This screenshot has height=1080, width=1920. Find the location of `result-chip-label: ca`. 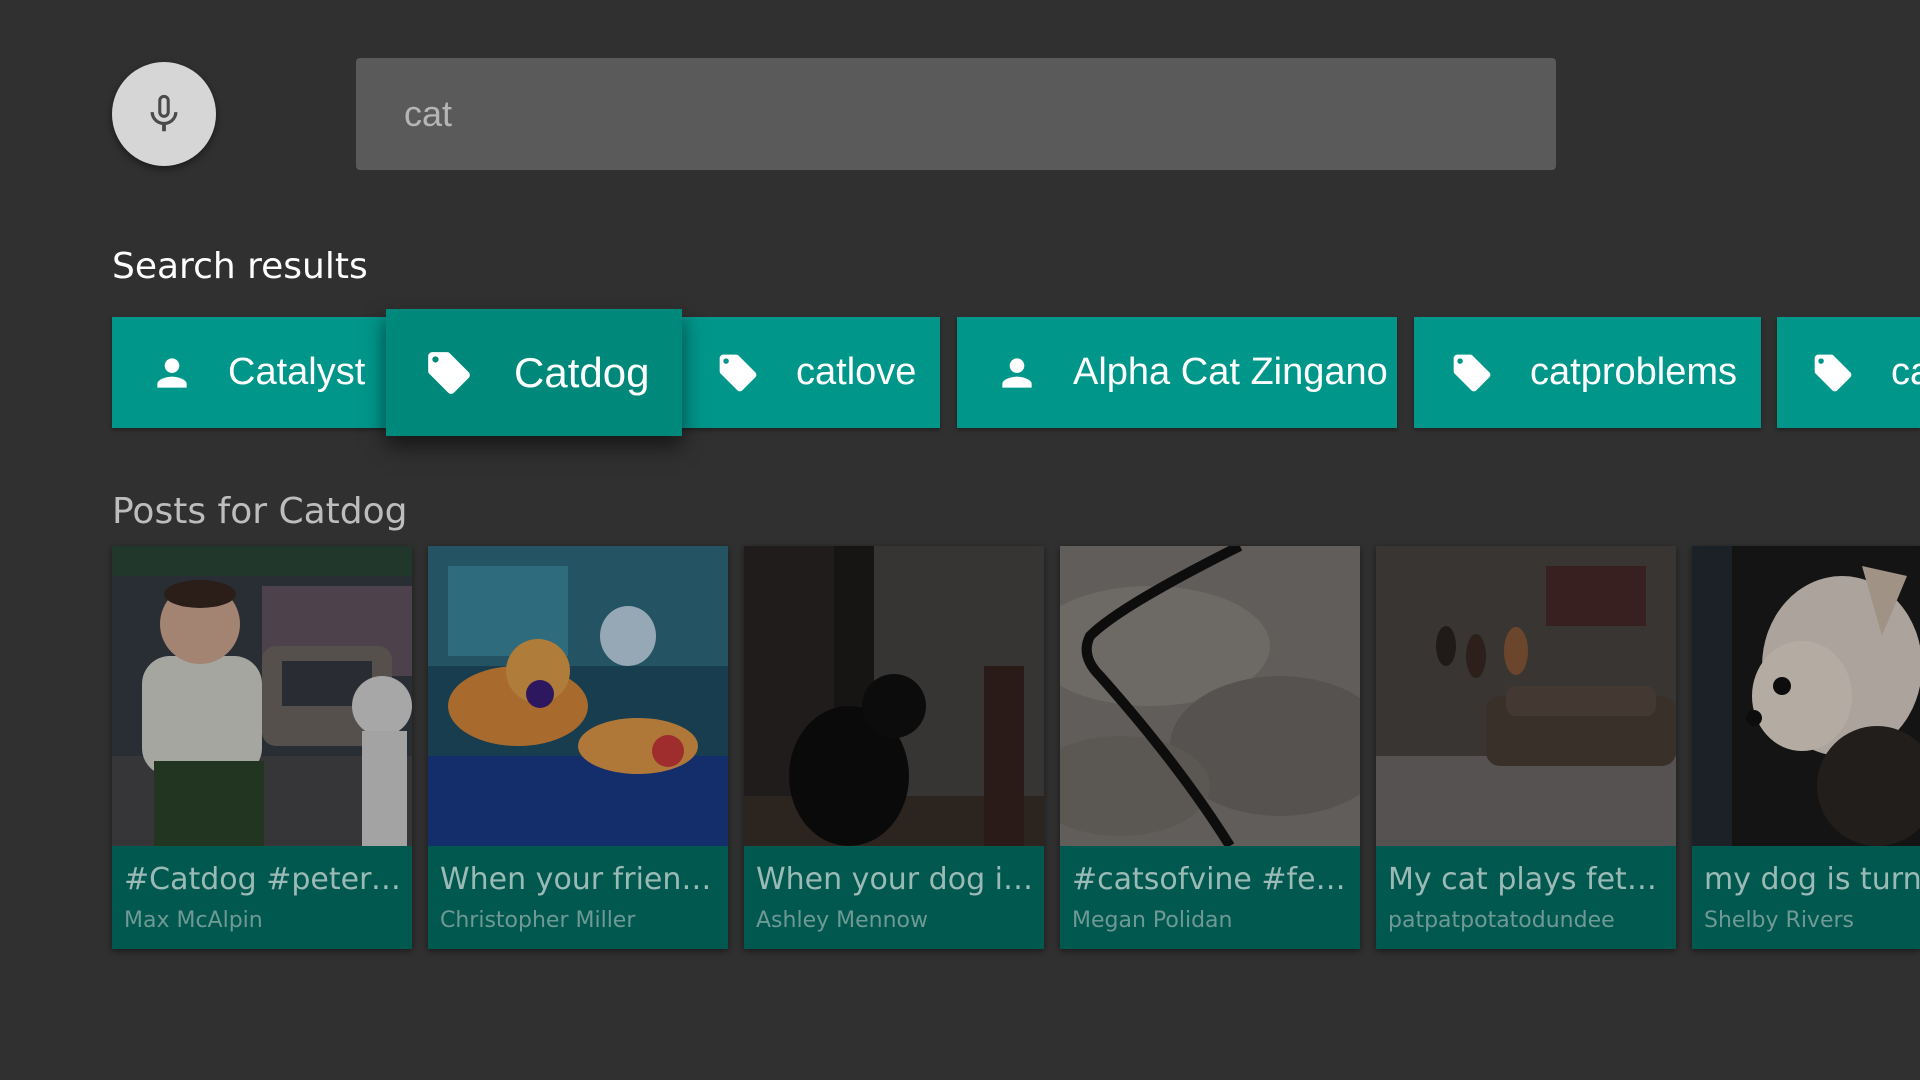

result-chip-label: ca is located at coordinates (1905, 372).